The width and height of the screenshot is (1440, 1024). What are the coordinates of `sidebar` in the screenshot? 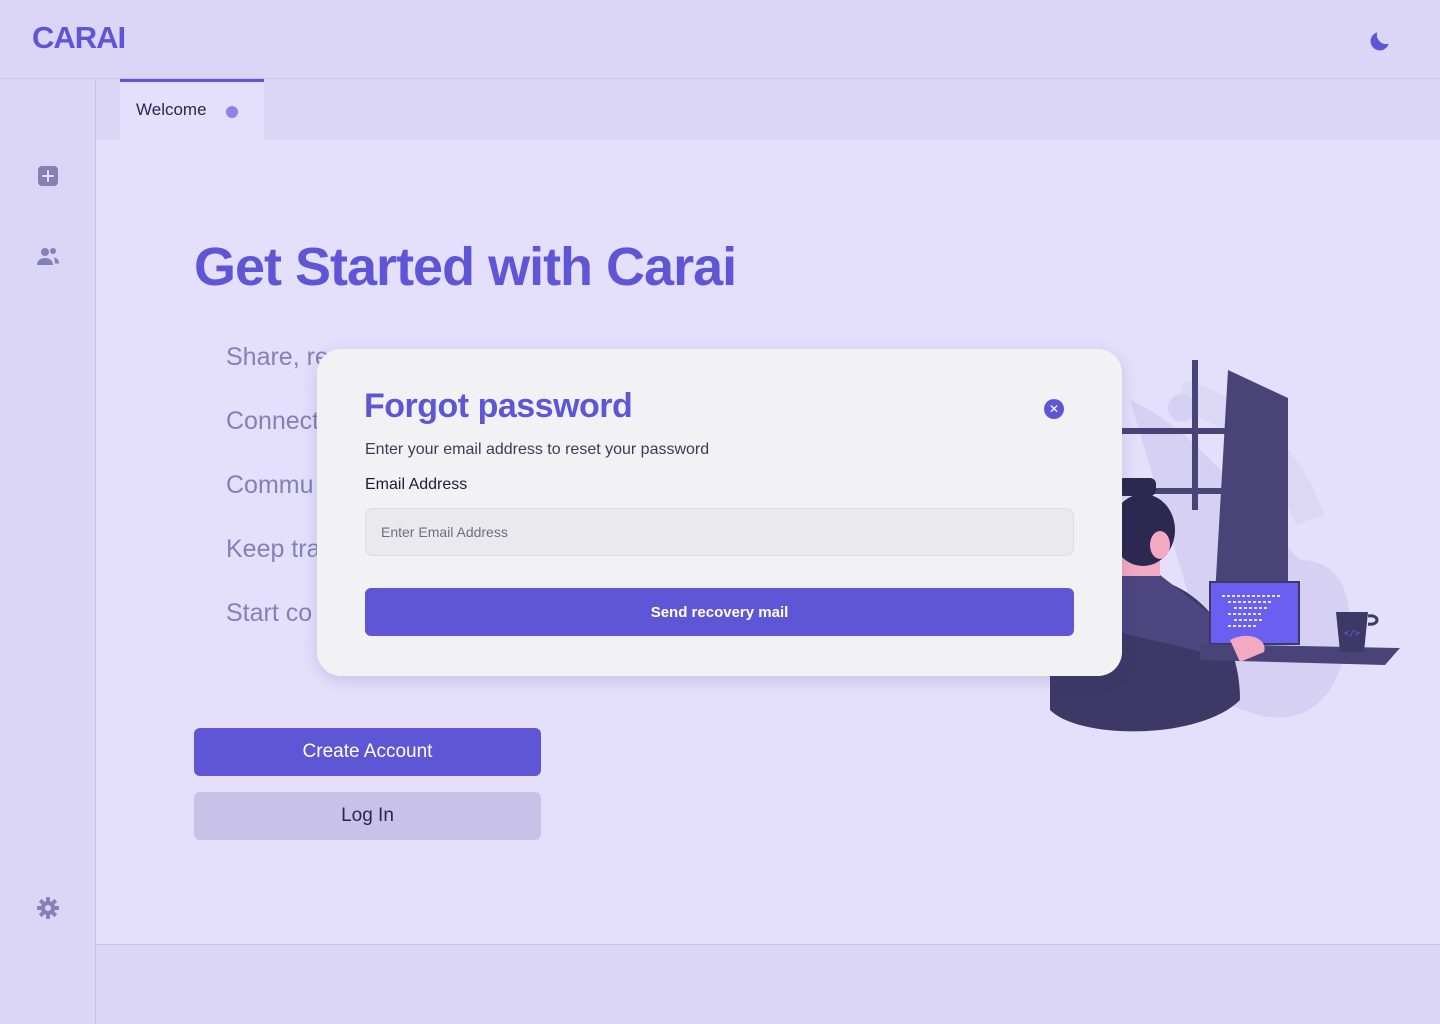 It's located at (48, 551).